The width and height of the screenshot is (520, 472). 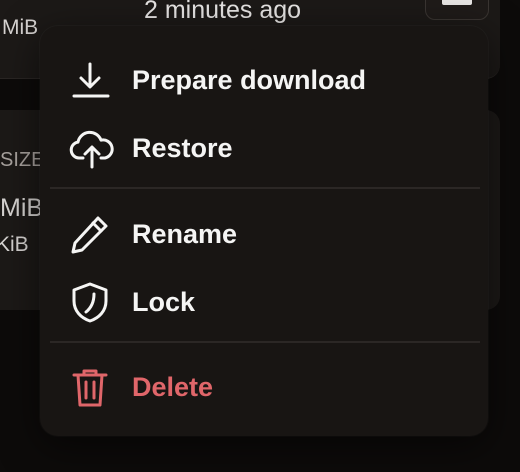 What do you see at coordinates (268, 148) in the screenshot?
I see `menu-item-restore: Restore` at bounding box center [268, 148].